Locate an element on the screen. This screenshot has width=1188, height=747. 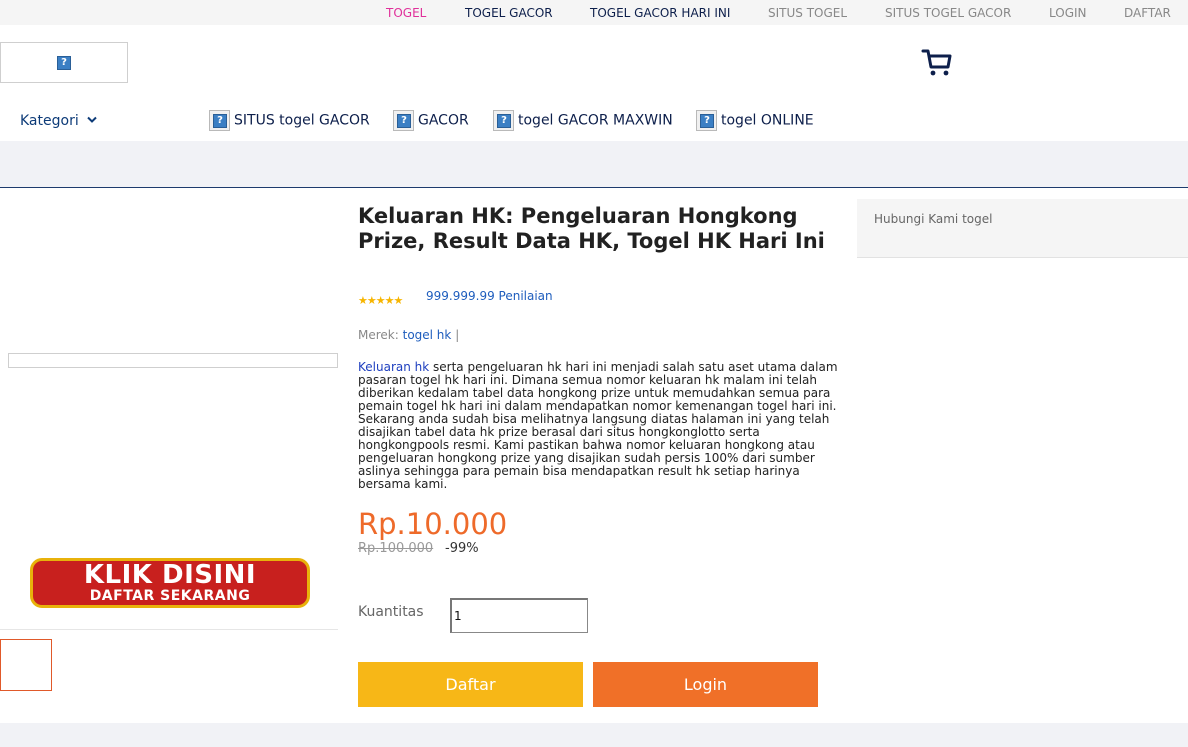
product-price: Rp.10.000 is located at coordinates (433, 524).